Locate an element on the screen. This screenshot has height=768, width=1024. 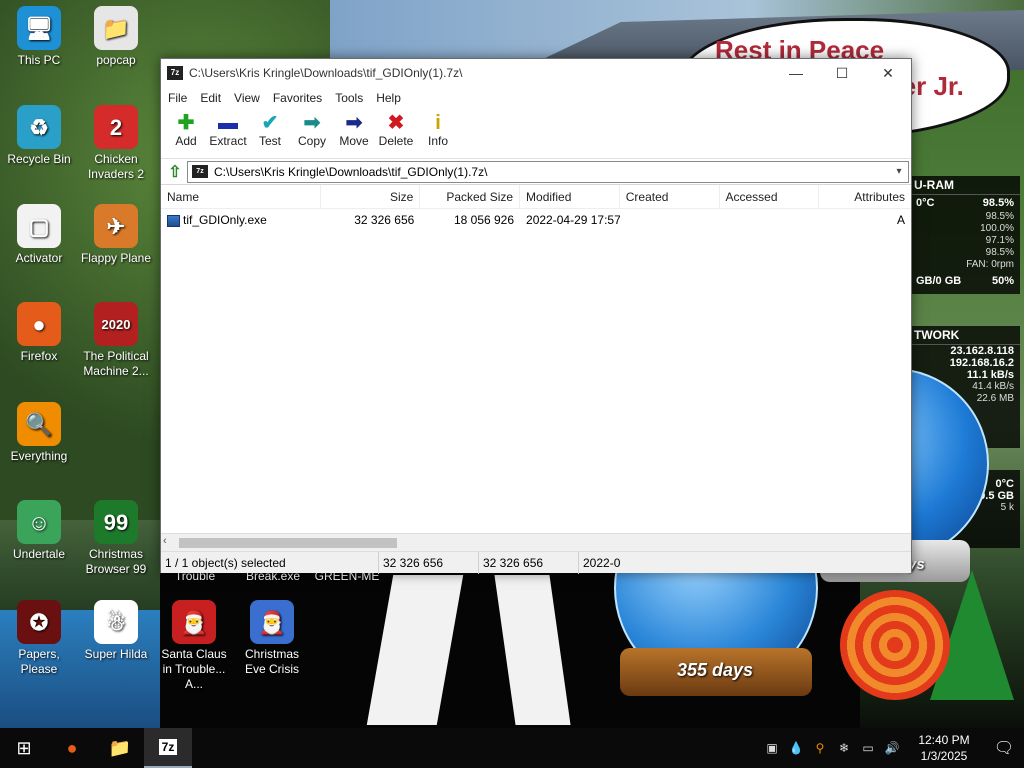
computer-icon: 🖥 is located at coordinates (39, 28).